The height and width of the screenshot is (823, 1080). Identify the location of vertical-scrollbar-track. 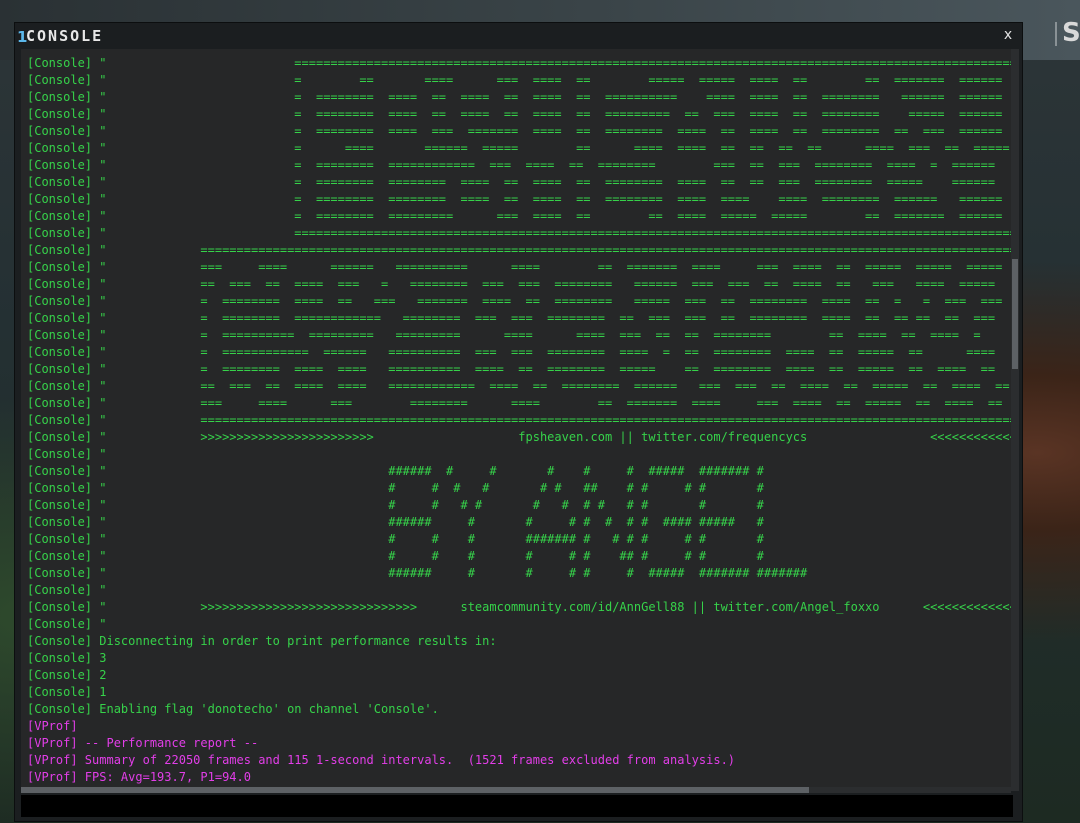
(1015, 420).